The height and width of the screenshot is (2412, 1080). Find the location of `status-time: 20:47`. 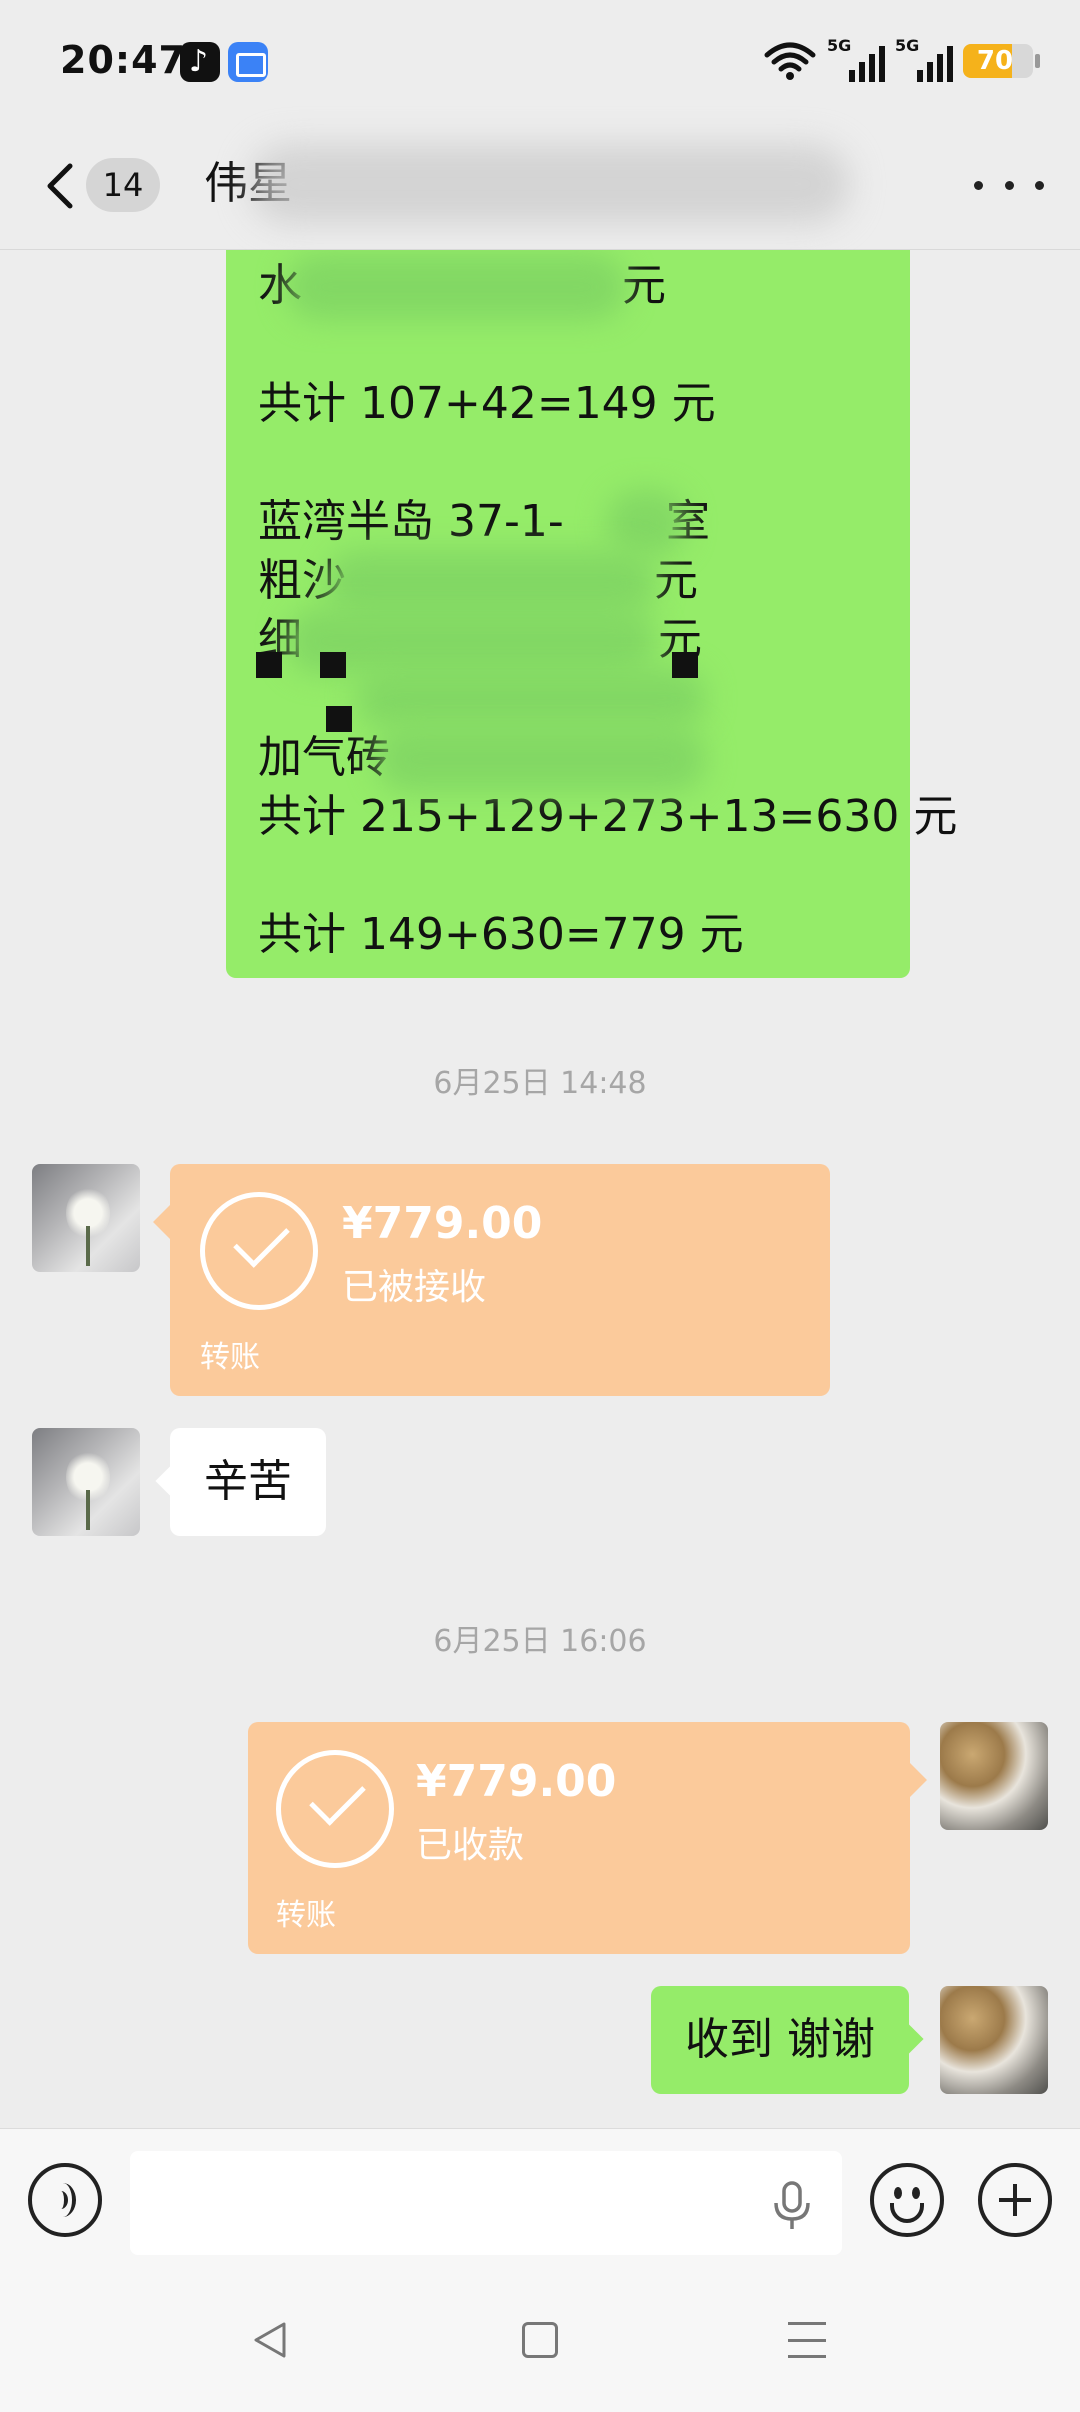

status-time: 20:47 is located at coordinates (123, 60).